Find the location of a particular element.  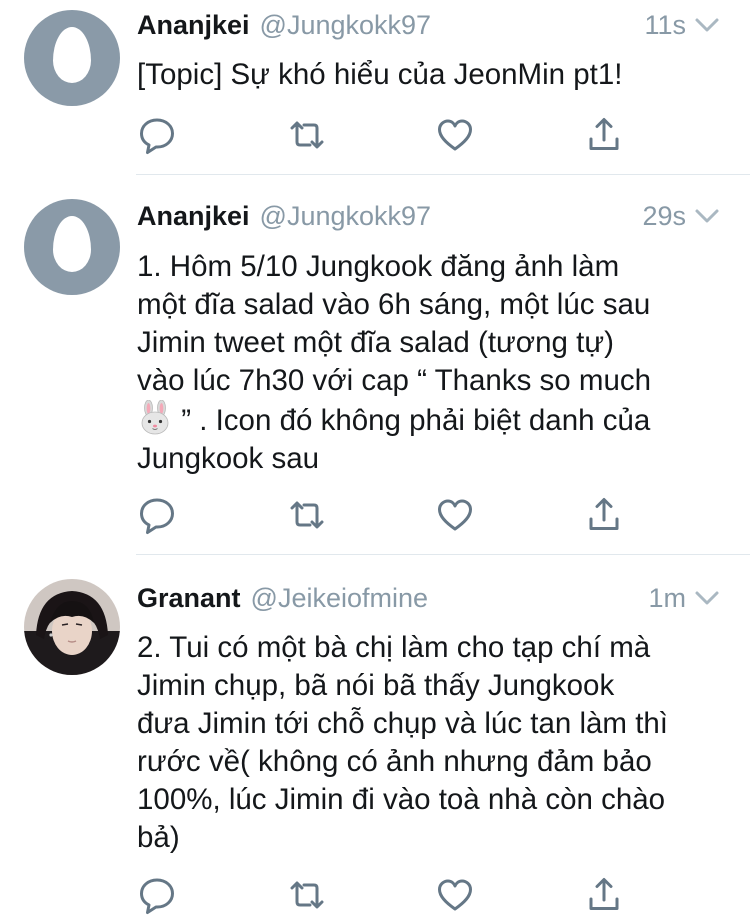

rabbit-face-emoji is located at coordinates (155, 417).